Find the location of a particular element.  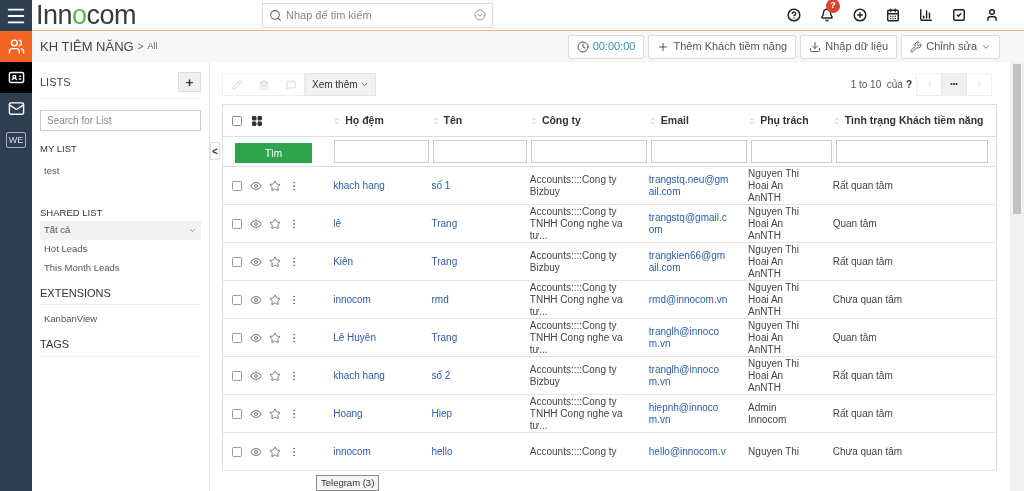

name-link: Hiep is located at coordinates (442, 413).